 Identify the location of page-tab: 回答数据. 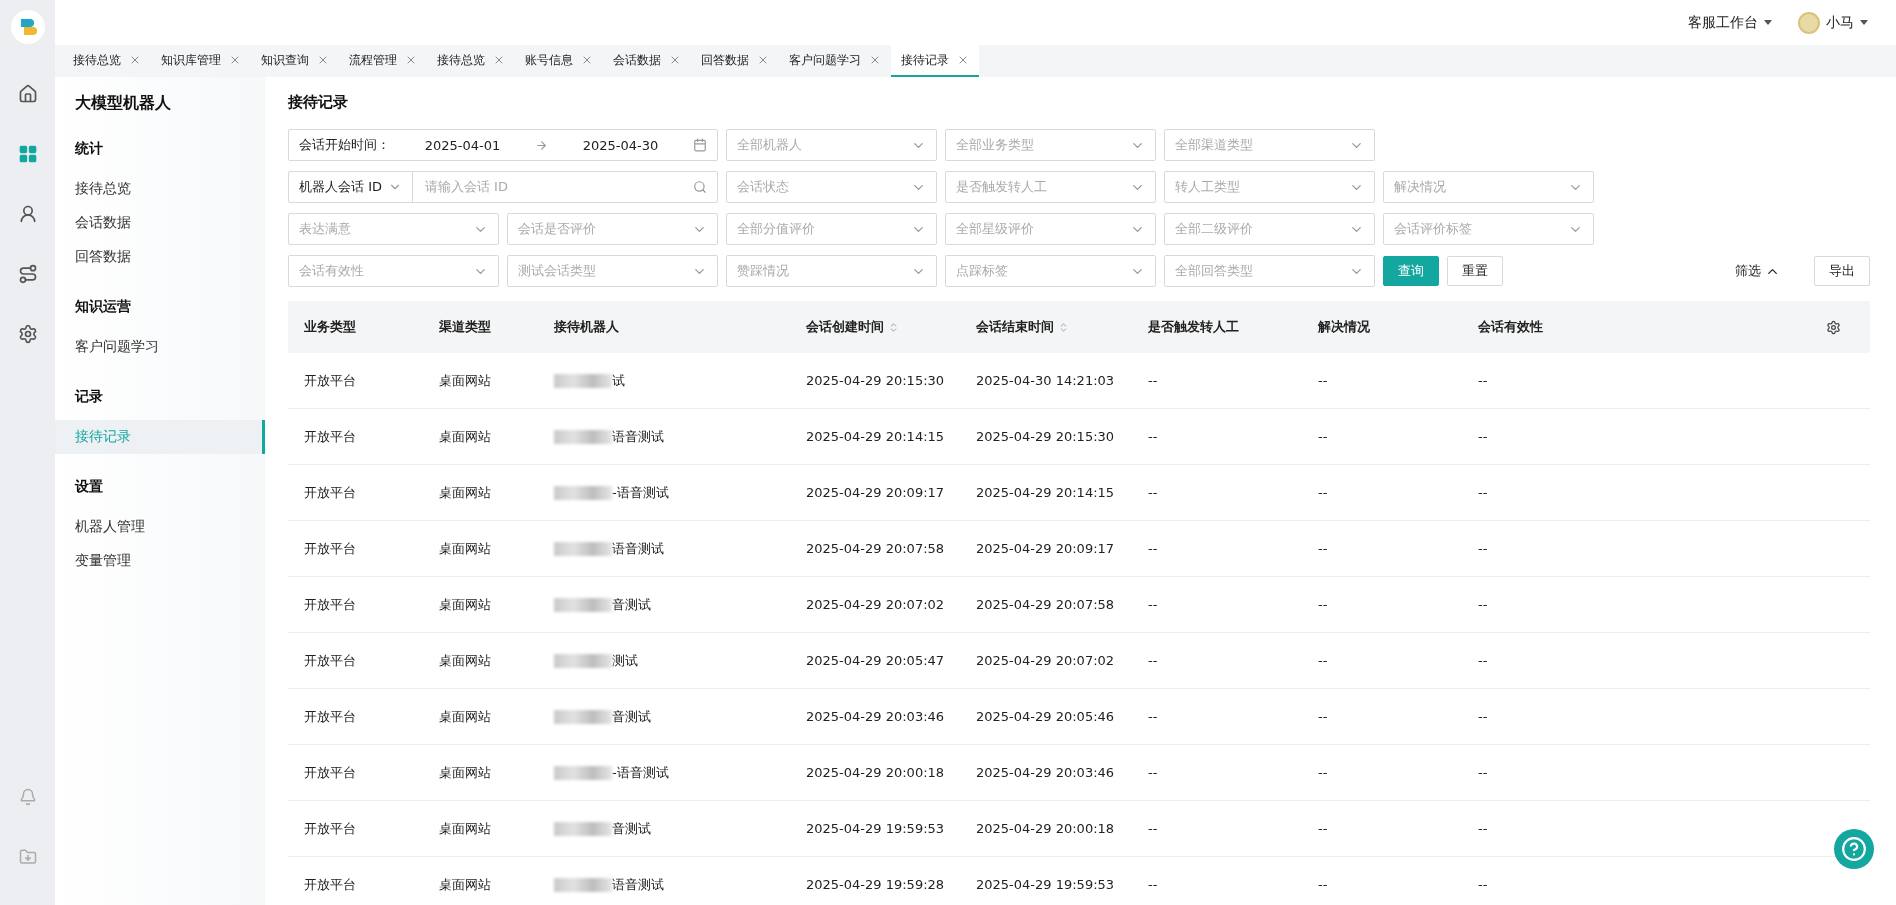
(735, 61).